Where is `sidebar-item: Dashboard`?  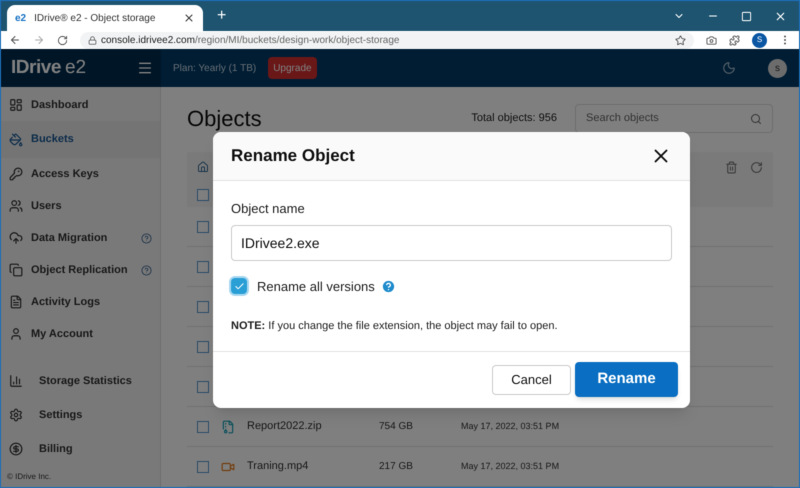 sidebar-item: Dashboard is located at coordinates (80, 105).